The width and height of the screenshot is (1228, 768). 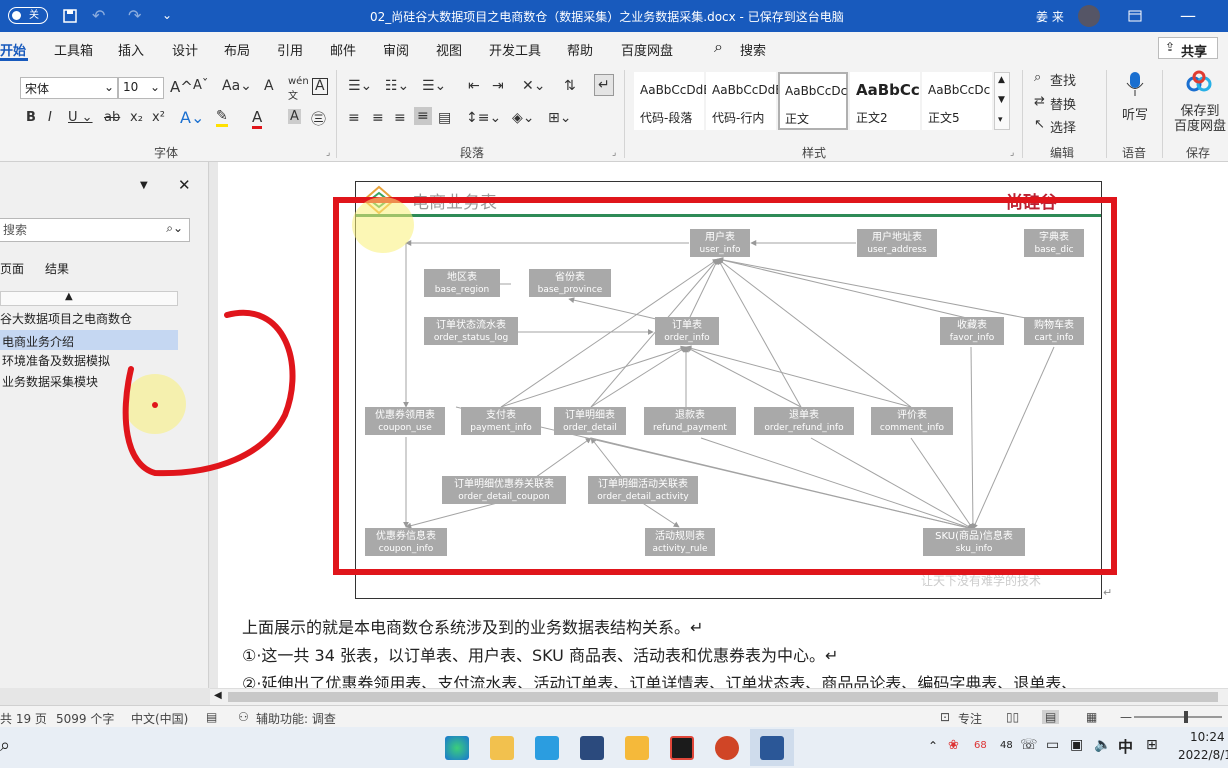 I want to click on replace-icon: ⇄, so click(x=1039, y=101).